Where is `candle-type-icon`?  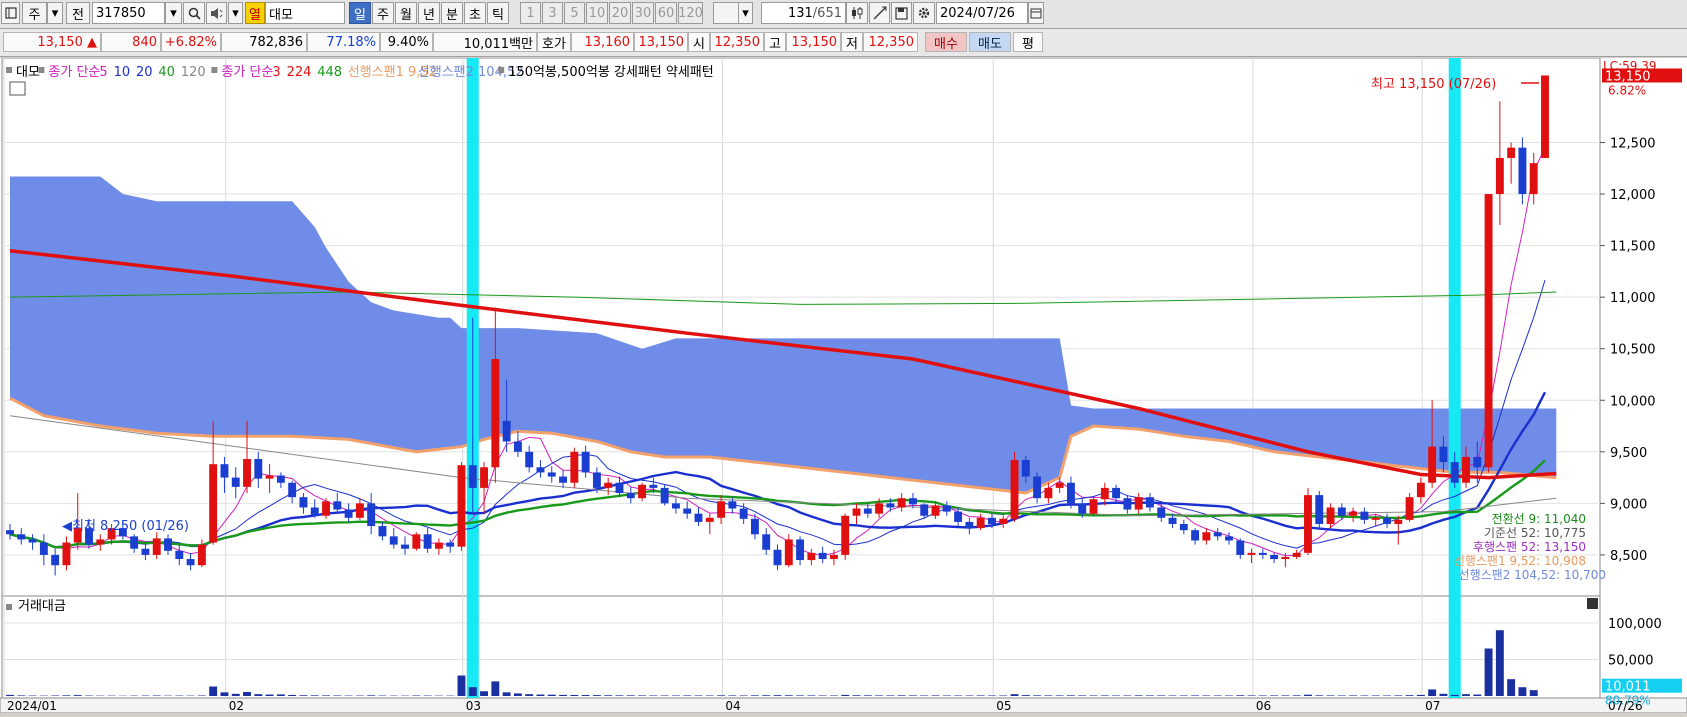
candle-type-icon is located at coordinates (857, 13).